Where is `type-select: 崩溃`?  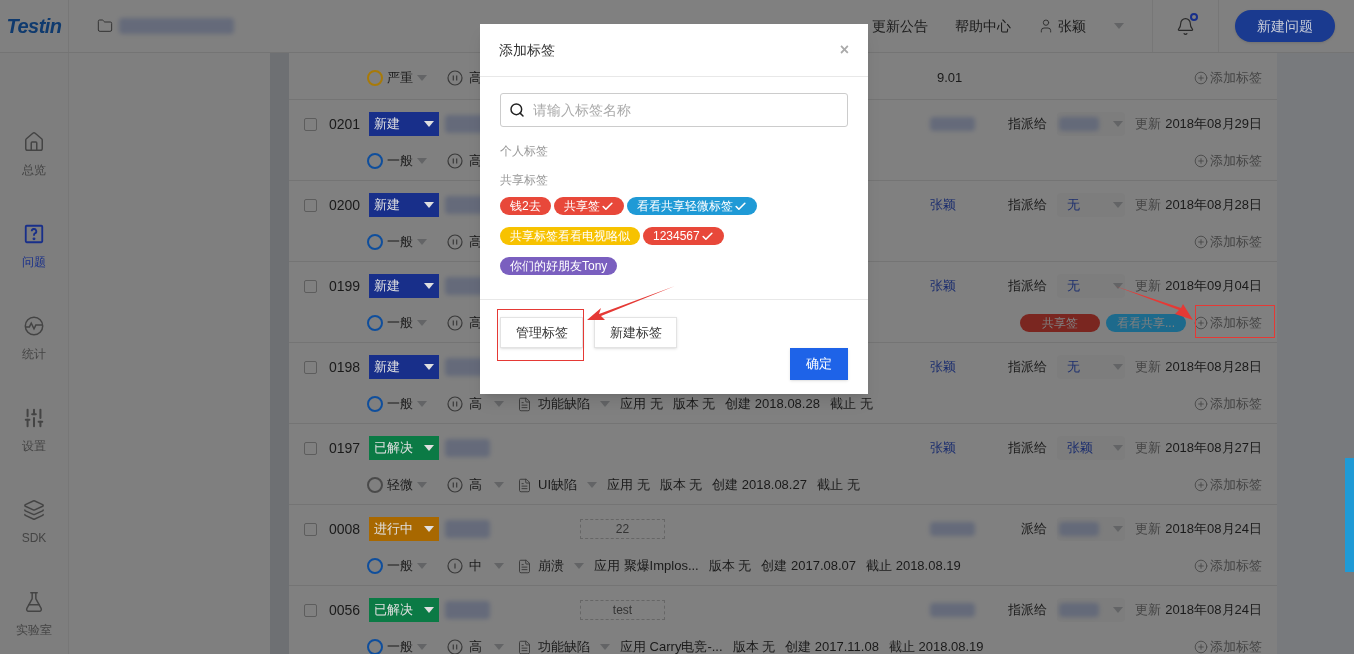
type-select: 崩溃 is located at coordinates (551, 566).